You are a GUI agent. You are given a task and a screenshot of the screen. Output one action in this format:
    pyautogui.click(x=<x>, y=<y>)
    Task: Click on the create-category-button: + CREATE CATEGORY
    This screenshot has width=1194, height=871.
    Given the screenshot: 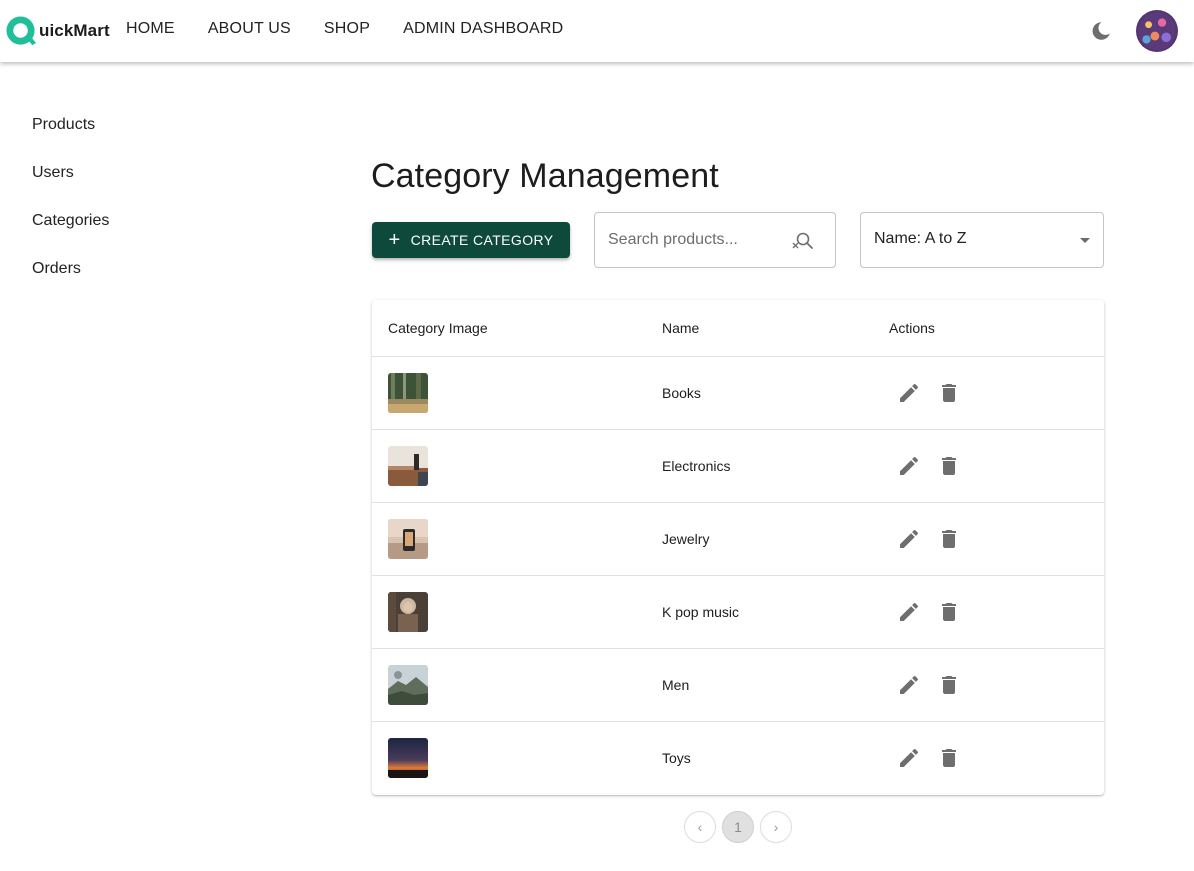 What is the action you would take?
    pyautogui.click(x=471, y=240)
    